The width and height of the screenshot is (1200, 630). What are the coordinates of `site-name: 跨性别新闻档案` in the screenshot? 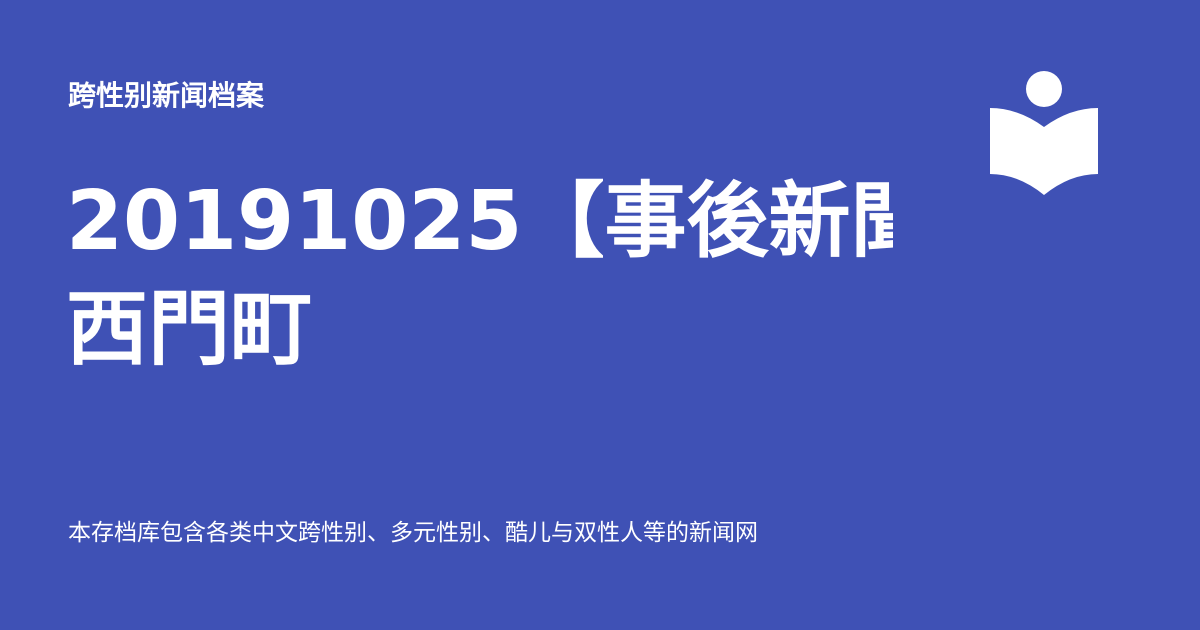 It's located at (166, 95).